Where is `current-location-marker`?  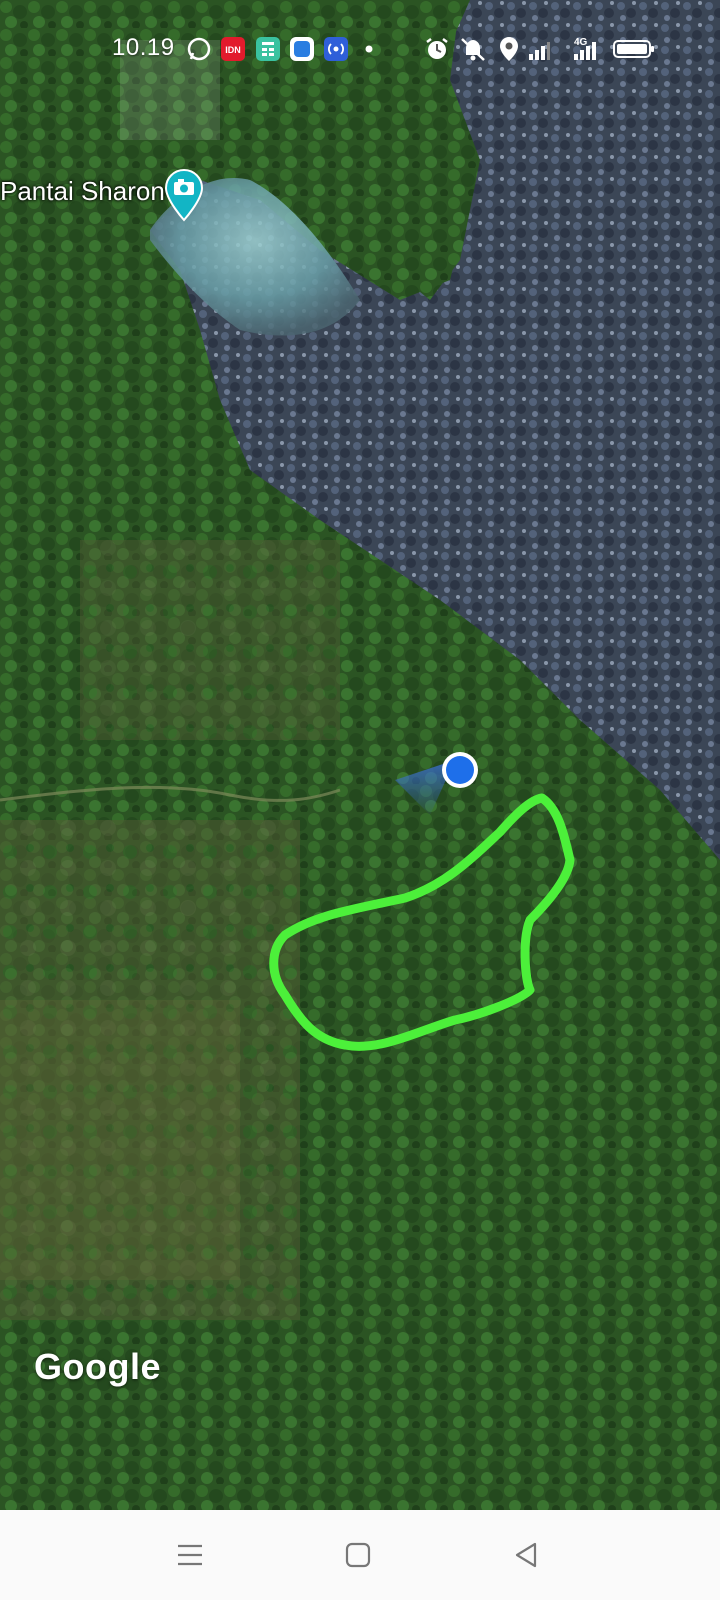
current-location-marker is located at coordinates (460, 770).